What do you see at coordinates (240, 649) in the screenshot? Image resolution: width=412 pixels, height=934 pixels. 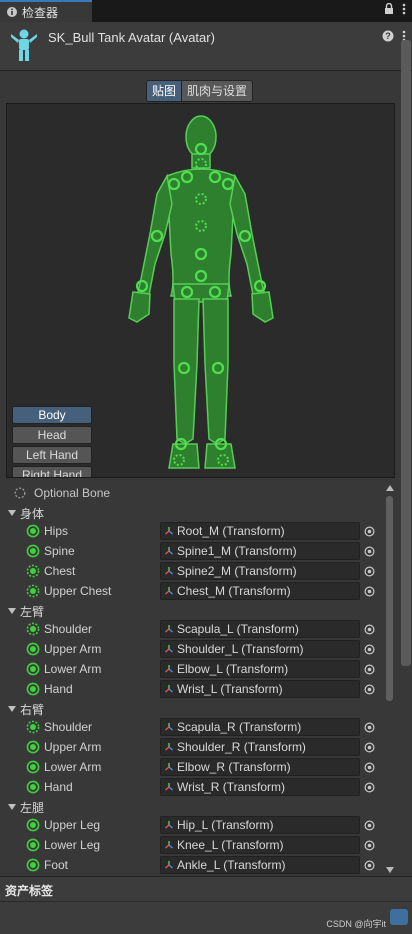 I see `transform-value: Shoulder_L (Transform)` at bounding box center [240, 649].